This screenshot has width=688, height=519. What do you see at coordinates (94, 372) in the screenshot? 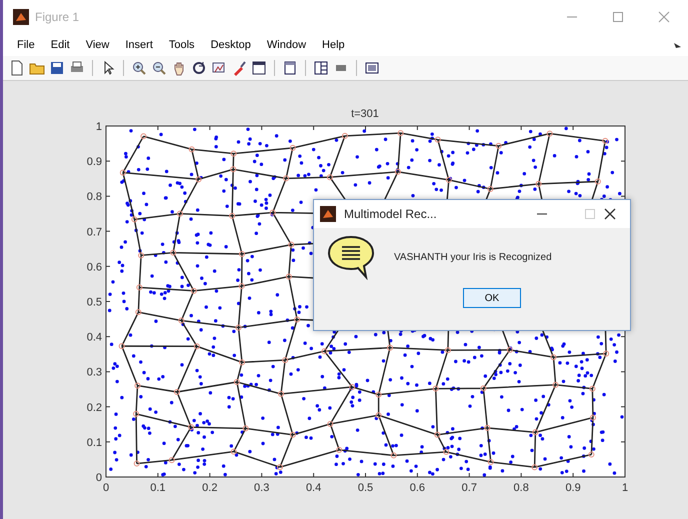
I see `y-tick-label: 0.3` at bounding box center [94, 372].